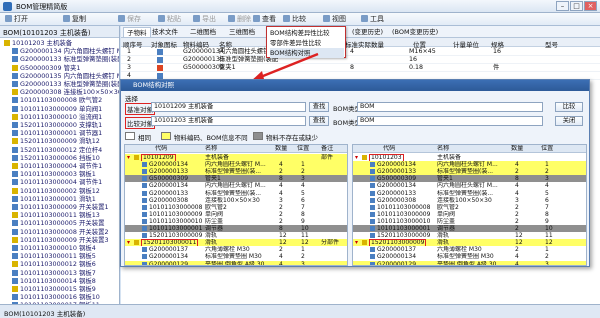  I want to click on tree-item: 10101103000011 钢板13, so click(59, 215).